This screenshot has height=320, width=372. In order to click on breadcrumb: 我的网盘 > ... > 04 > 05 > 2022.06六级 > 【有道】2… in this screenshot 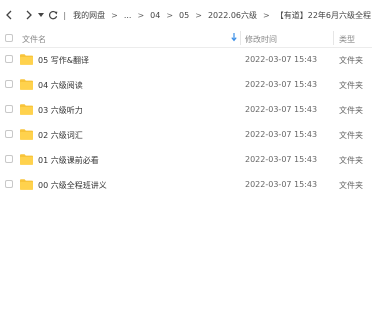, I will do `click(222, 15)`.